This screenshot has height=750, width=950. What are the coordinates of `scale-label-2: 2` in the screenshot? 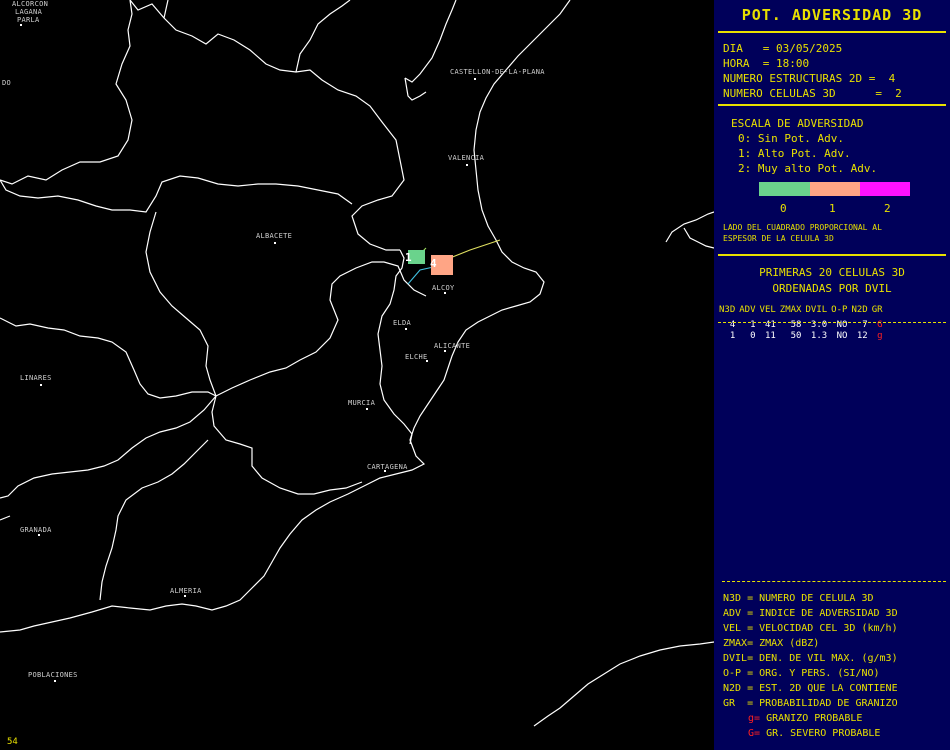 It's located at (887, 208).